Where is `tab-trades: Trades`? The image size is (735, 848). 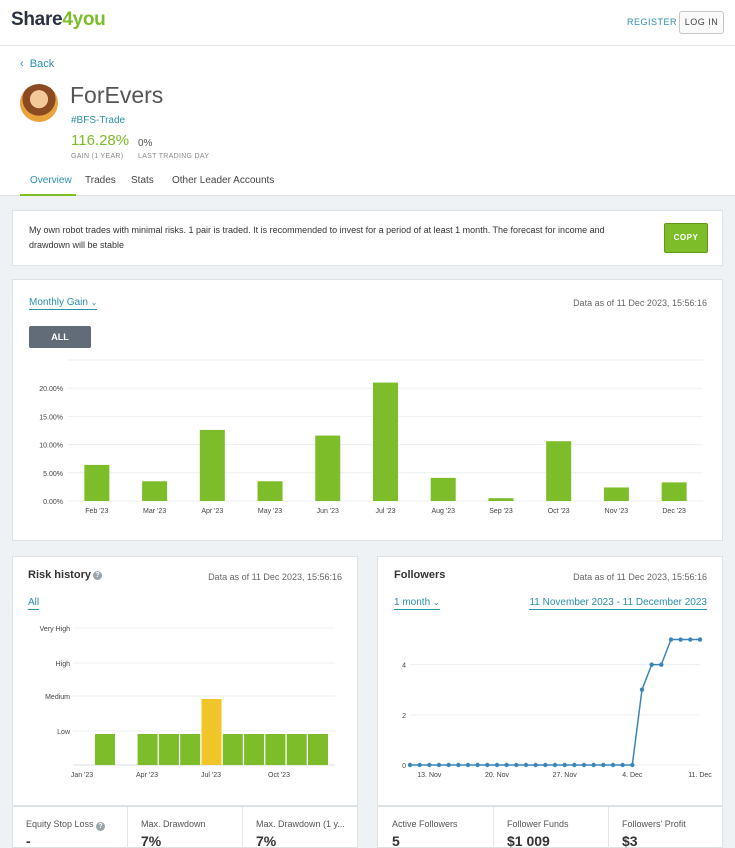 tab-trades: Trades is located at coordinates (100, 180).